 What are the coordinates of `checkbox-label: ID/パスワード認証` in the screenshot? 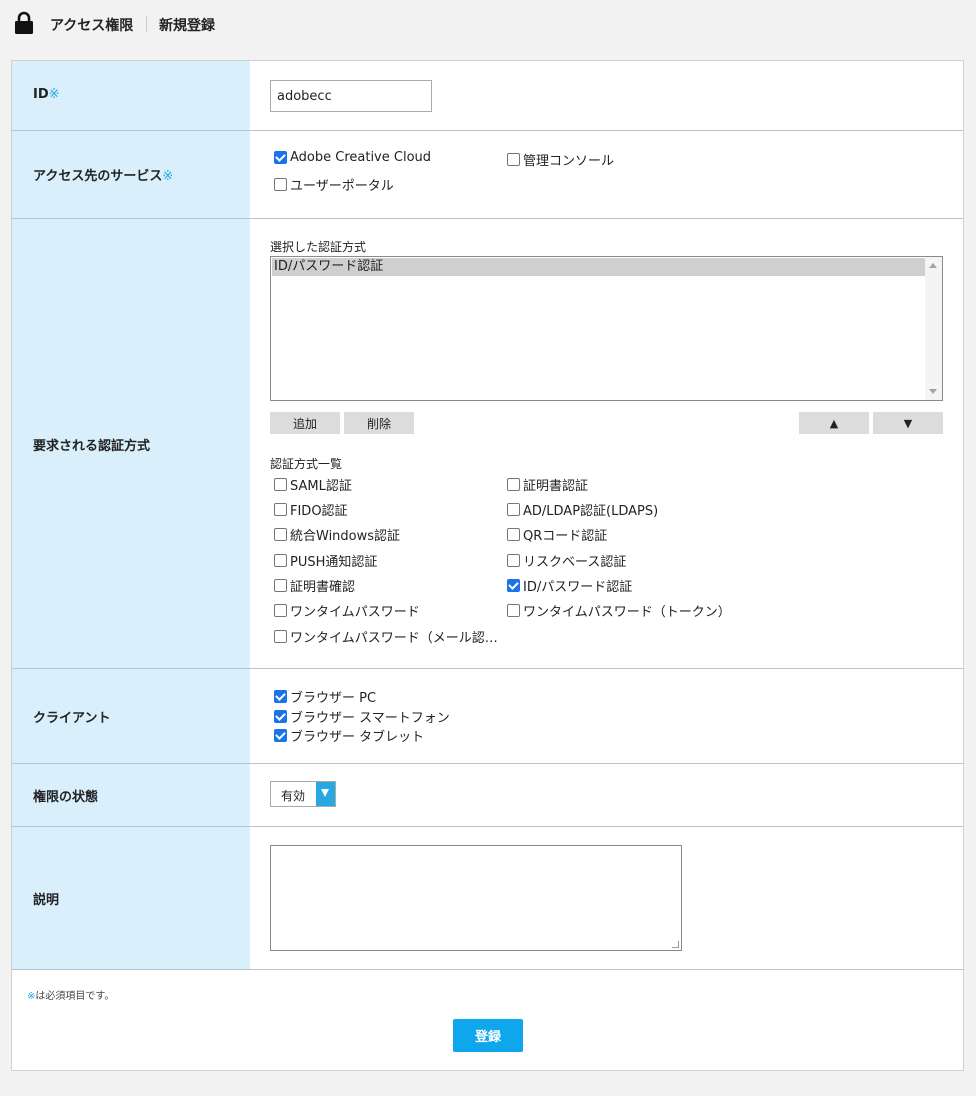 It's located at (578, 587).